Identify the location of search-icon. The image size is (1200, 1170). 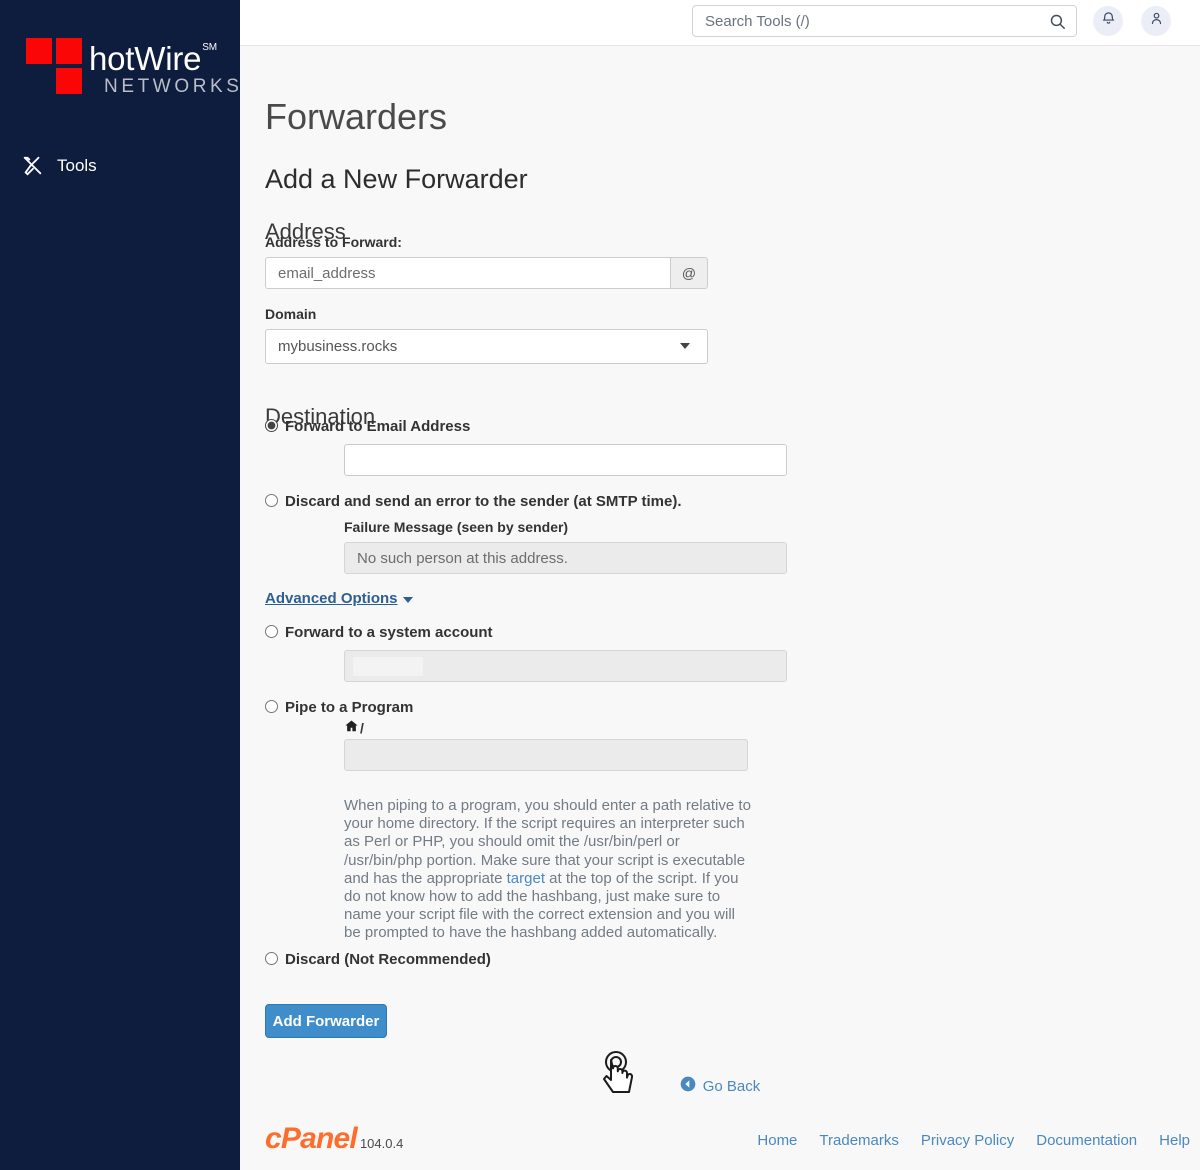
(1057, 21).